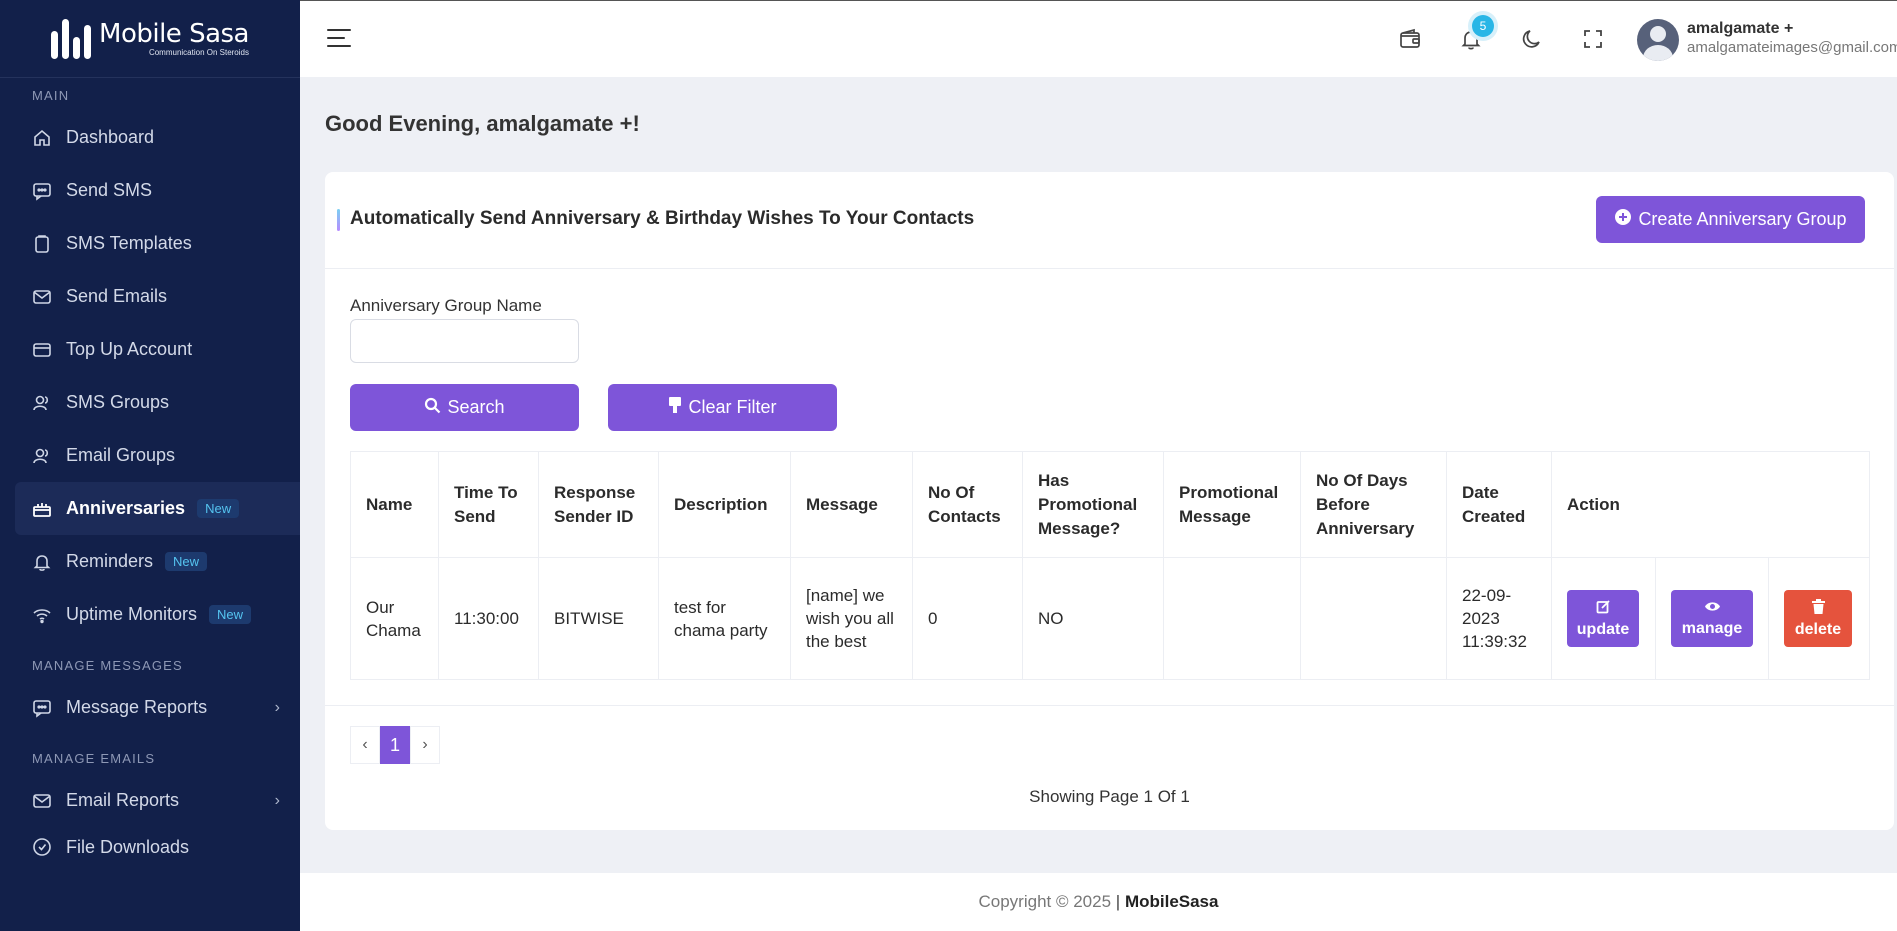 This screenshot has width=1897, height=931. I want to click on card-icon, so click(42, 350).